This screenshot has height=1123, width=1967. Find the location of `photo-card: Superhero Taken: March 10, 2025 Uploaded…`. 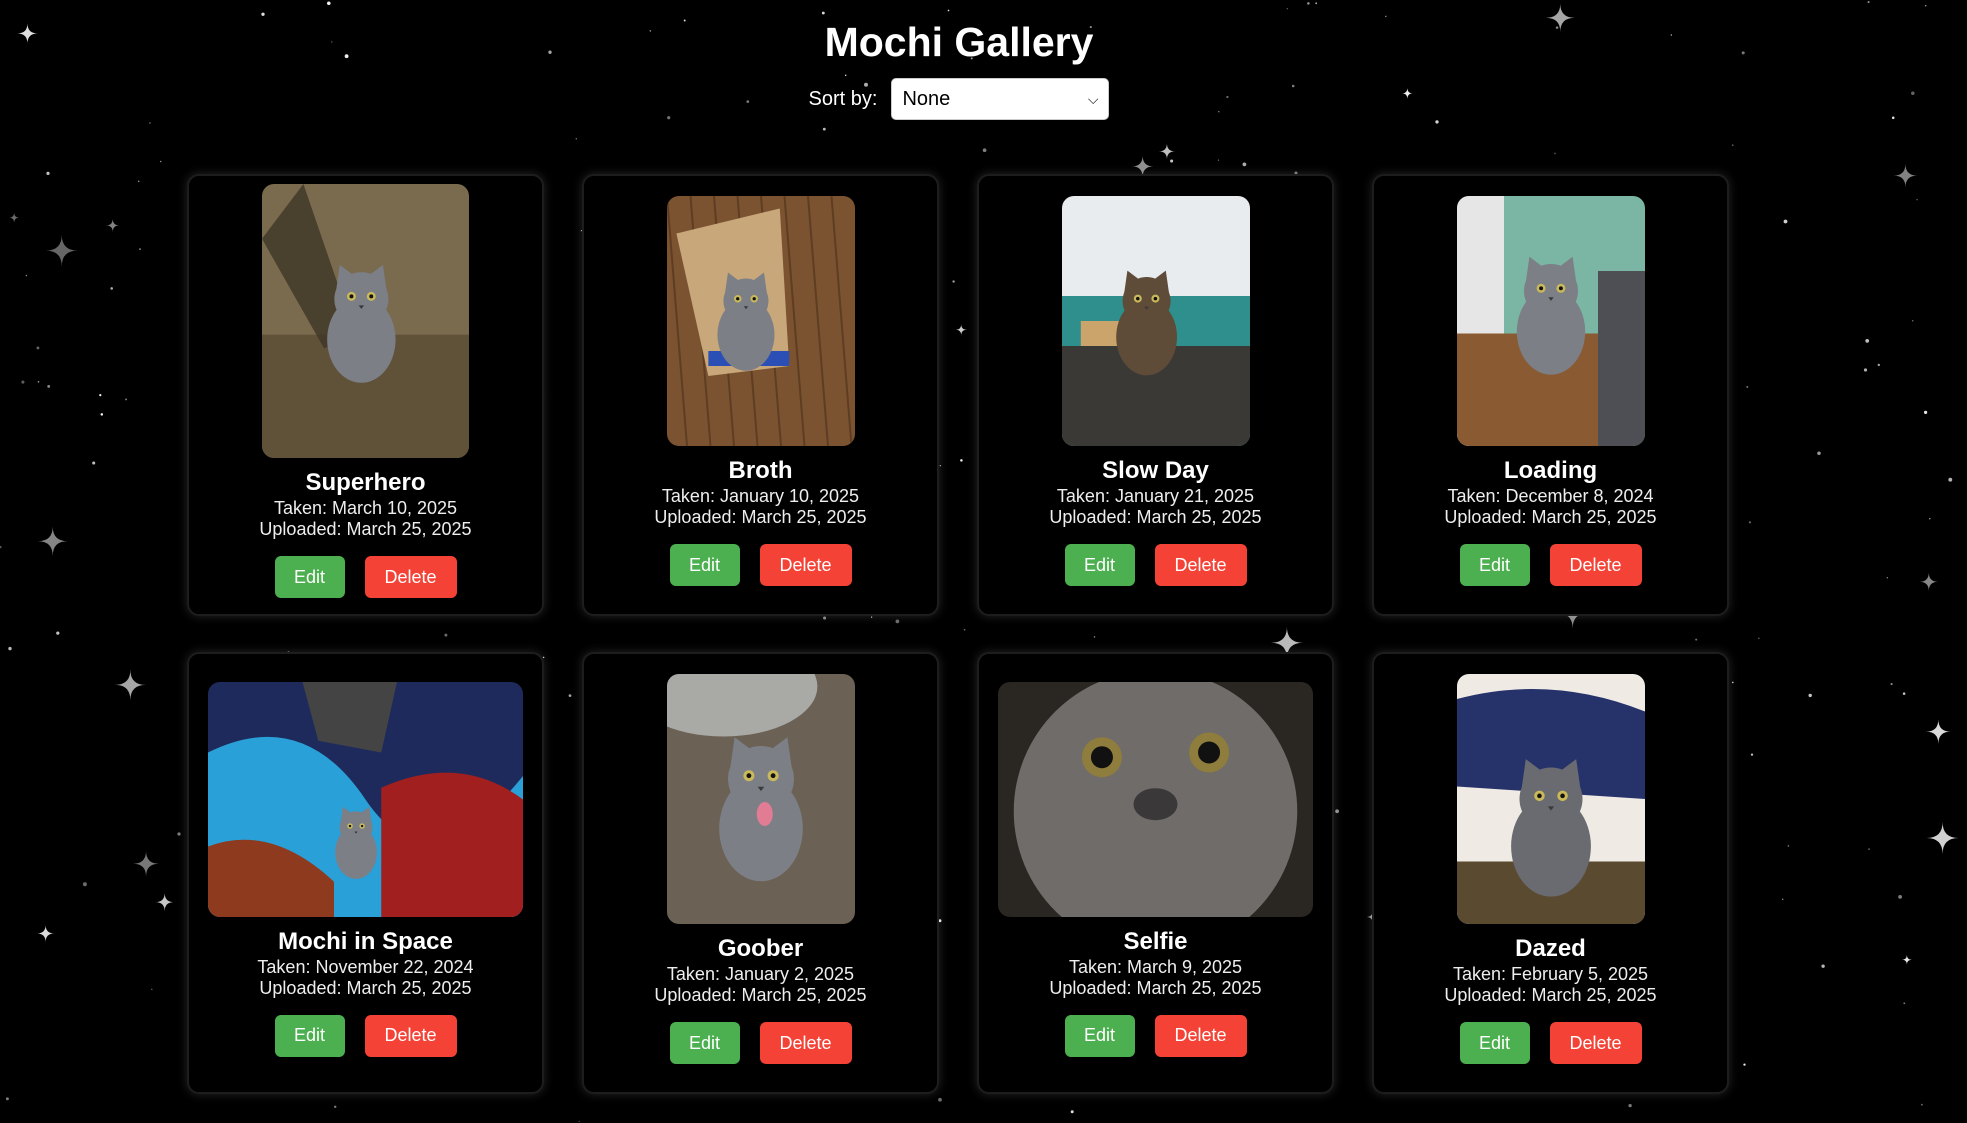

photo-card: Superhero Taken: March 10, 2025 Uploaded… is located at coordinates (365, 395).